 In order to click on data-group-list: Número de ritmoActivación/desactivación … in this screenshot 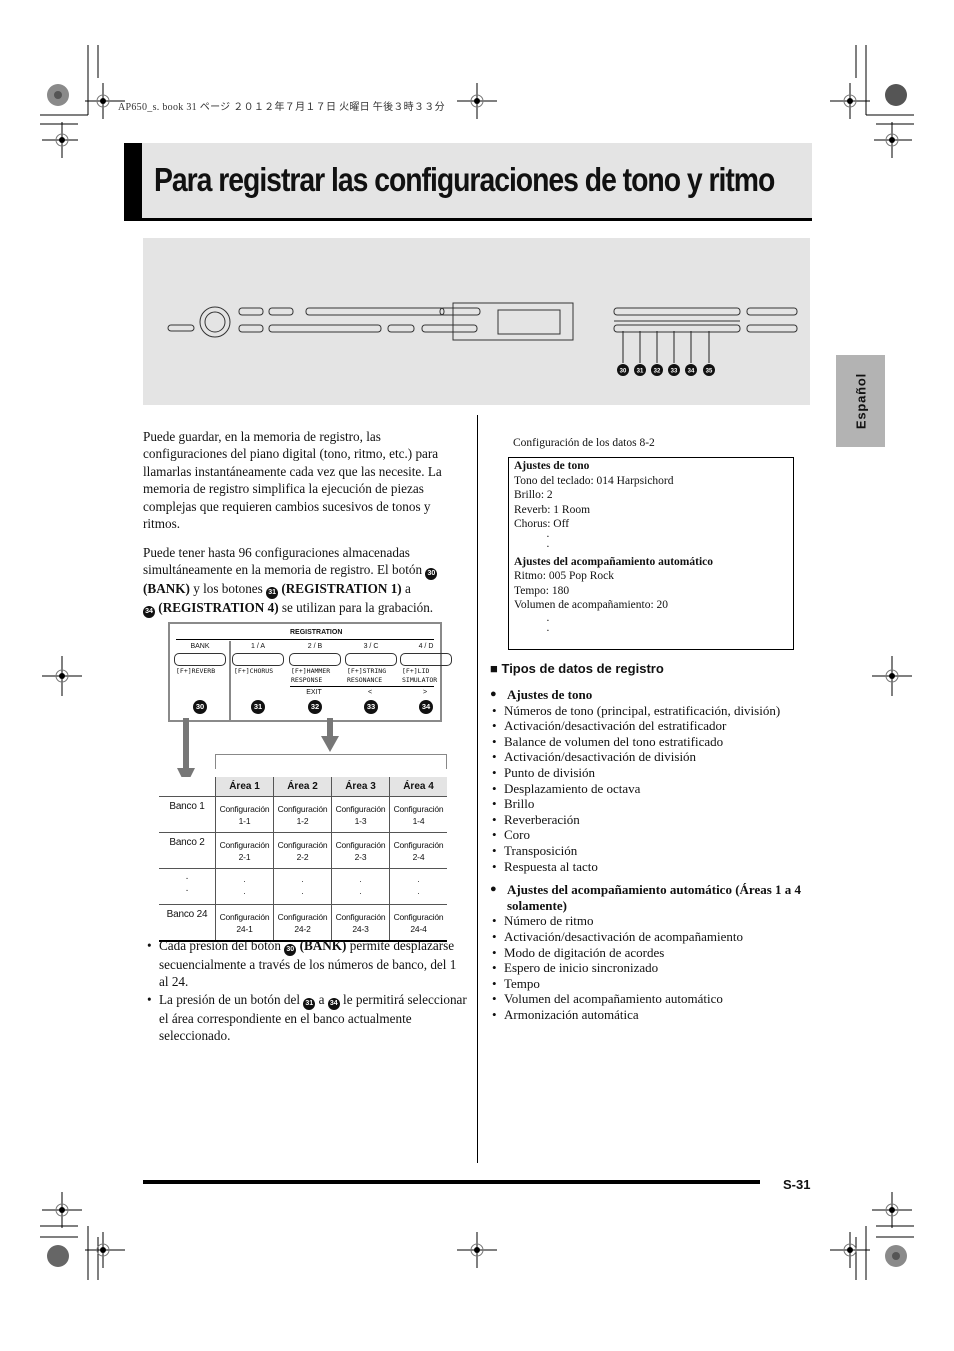, I will do `click(650, 967)`.